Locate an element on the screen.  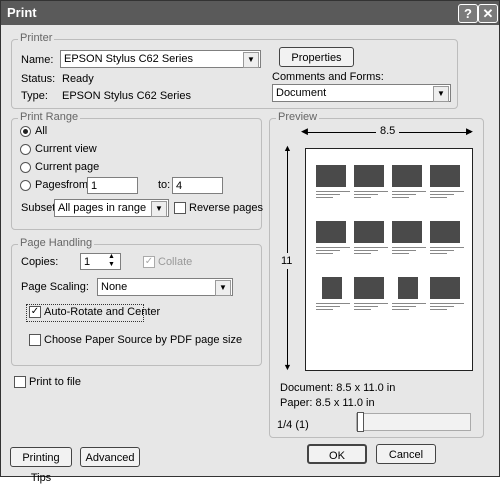
copies-label: Copies: is located at coordinates (40, 262).